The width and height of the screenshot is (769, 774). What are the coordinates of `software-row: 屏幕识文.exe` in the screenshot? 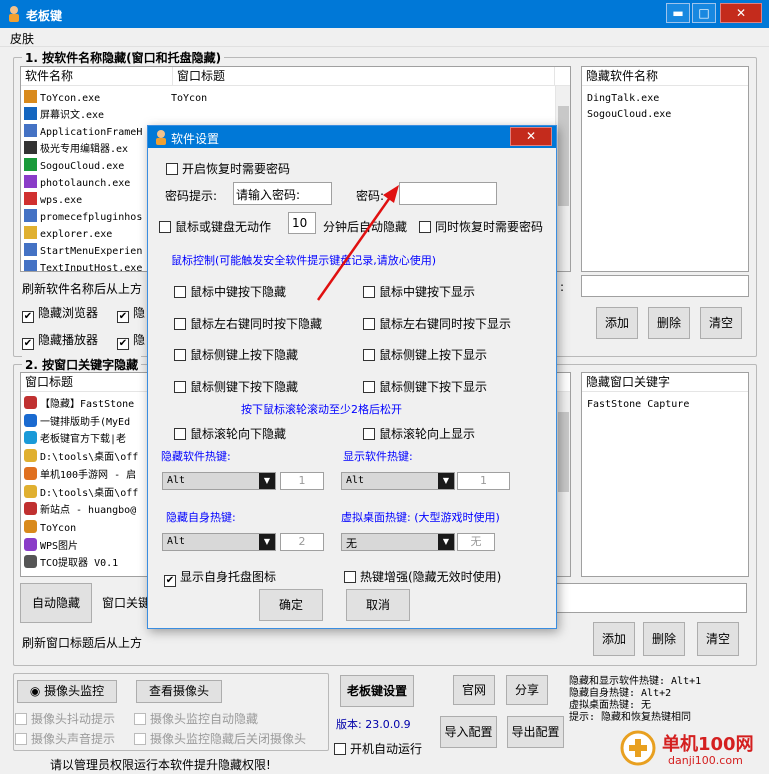 It's located at (288, 115).